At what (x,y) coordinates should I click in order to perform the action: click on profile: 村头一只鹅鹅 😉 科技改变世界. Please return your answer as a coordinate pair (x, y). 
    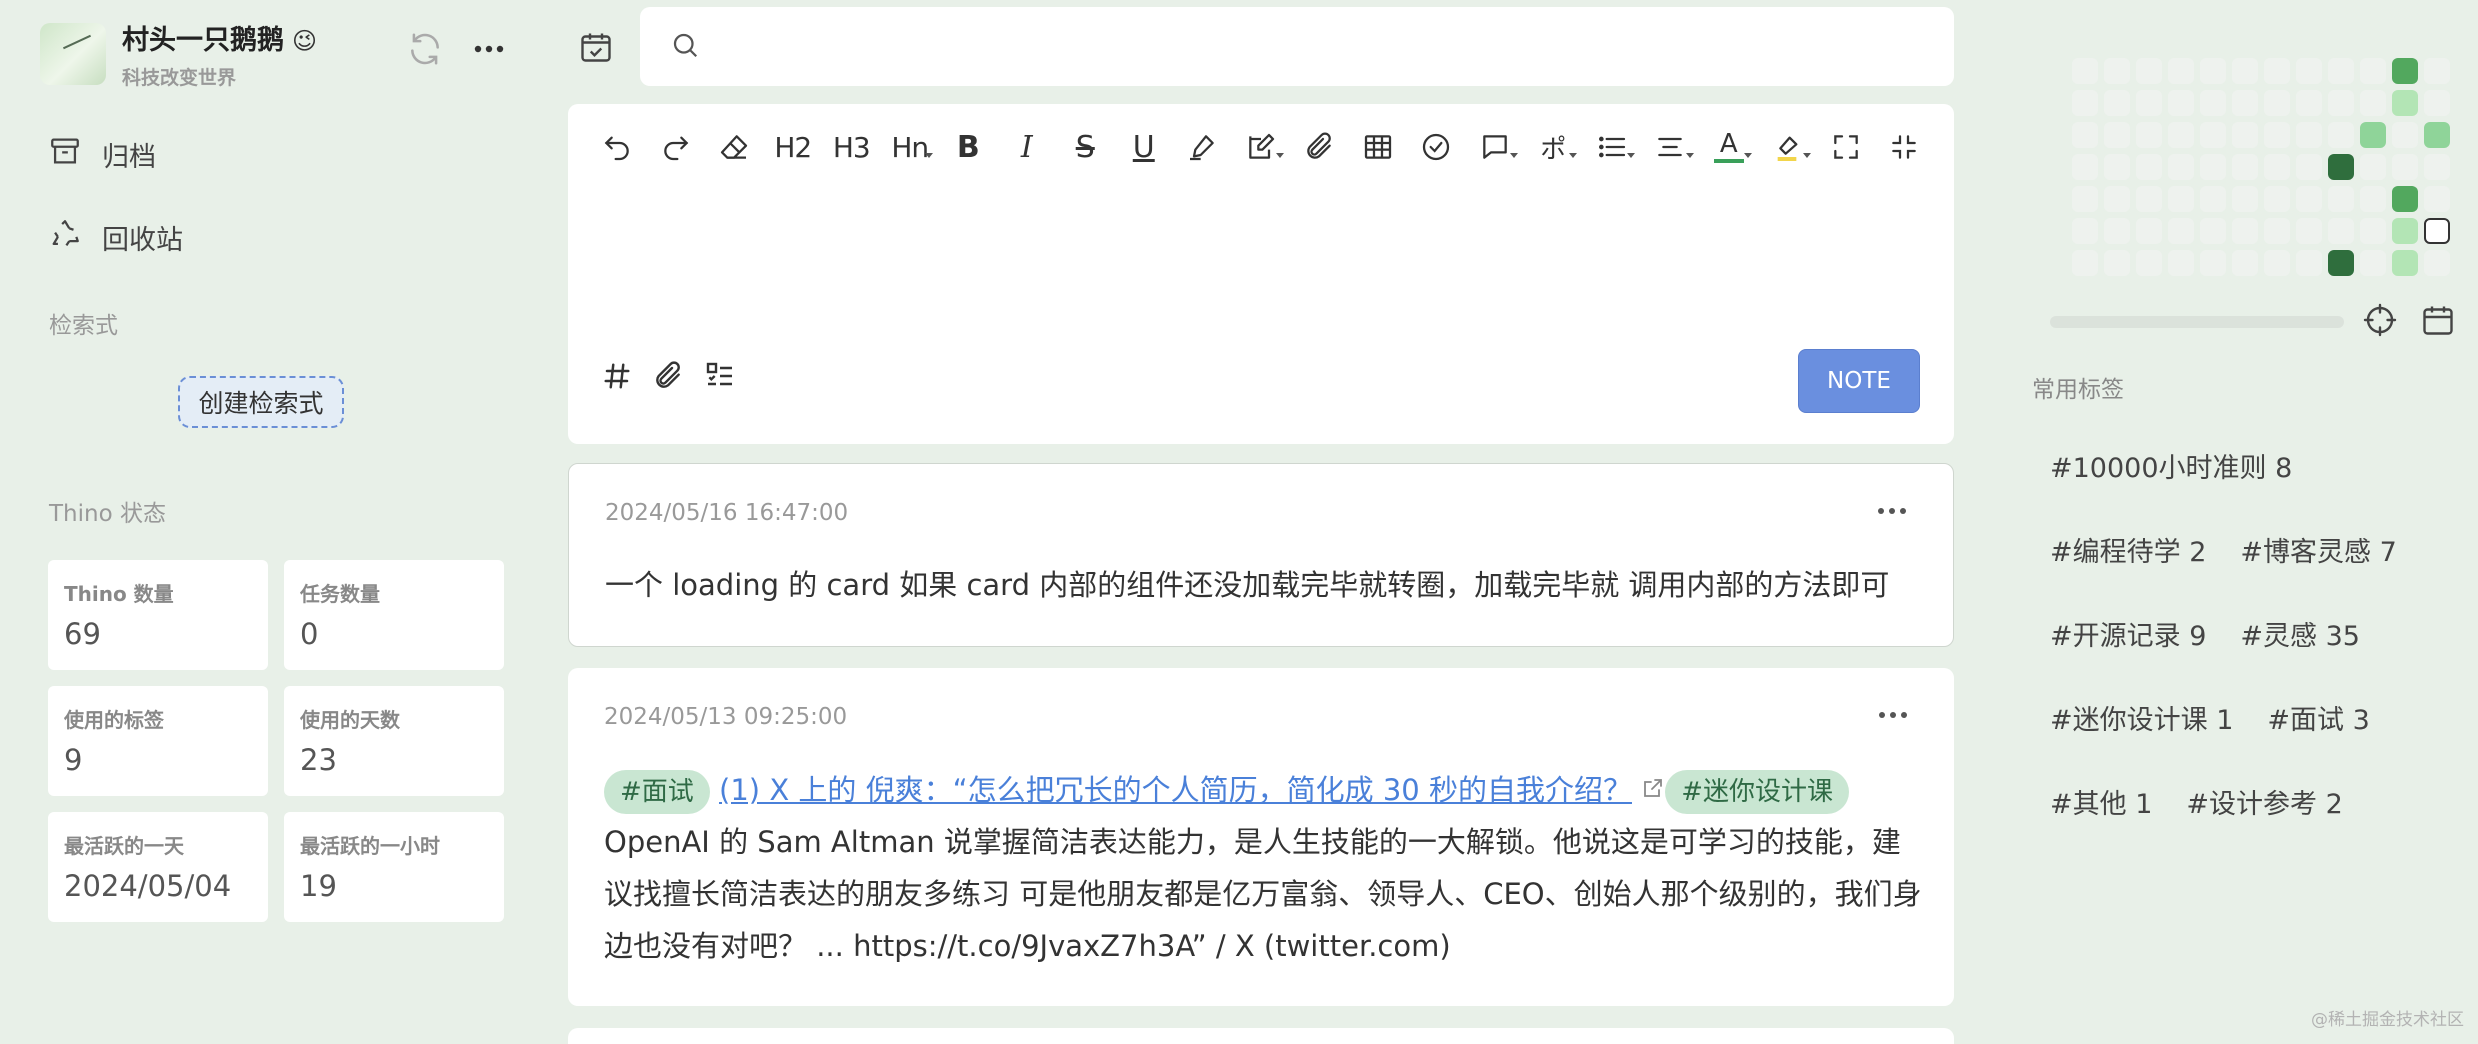
    Looking at the image, I should click on (178, 54).